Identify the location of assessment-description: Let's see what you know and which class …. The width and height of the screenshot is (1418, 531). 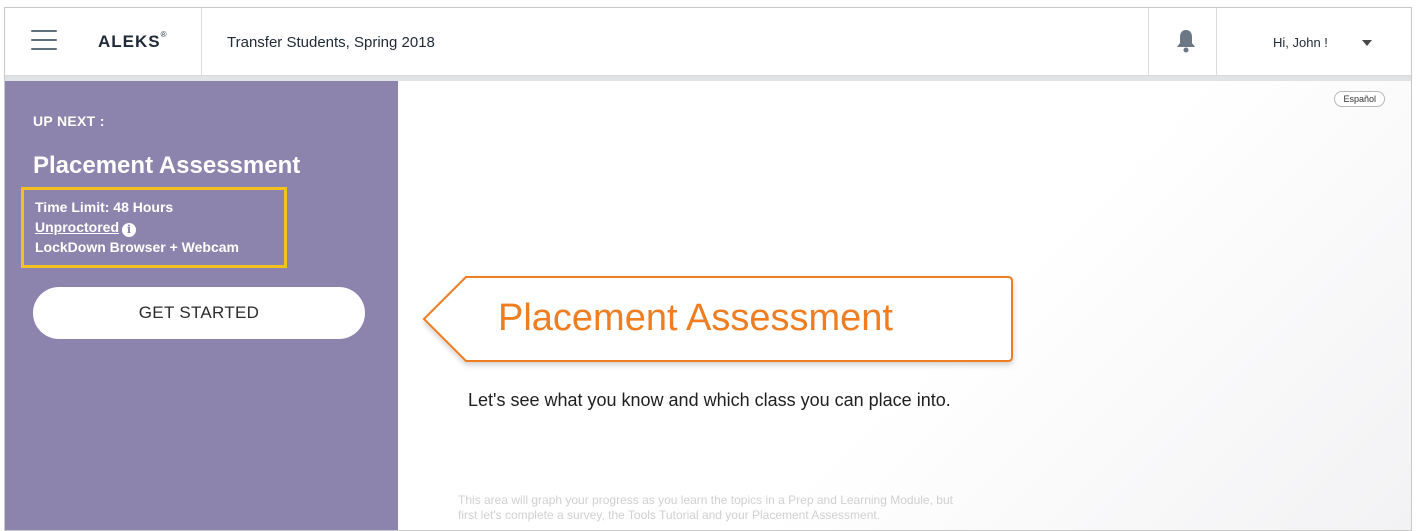
(709, 400).